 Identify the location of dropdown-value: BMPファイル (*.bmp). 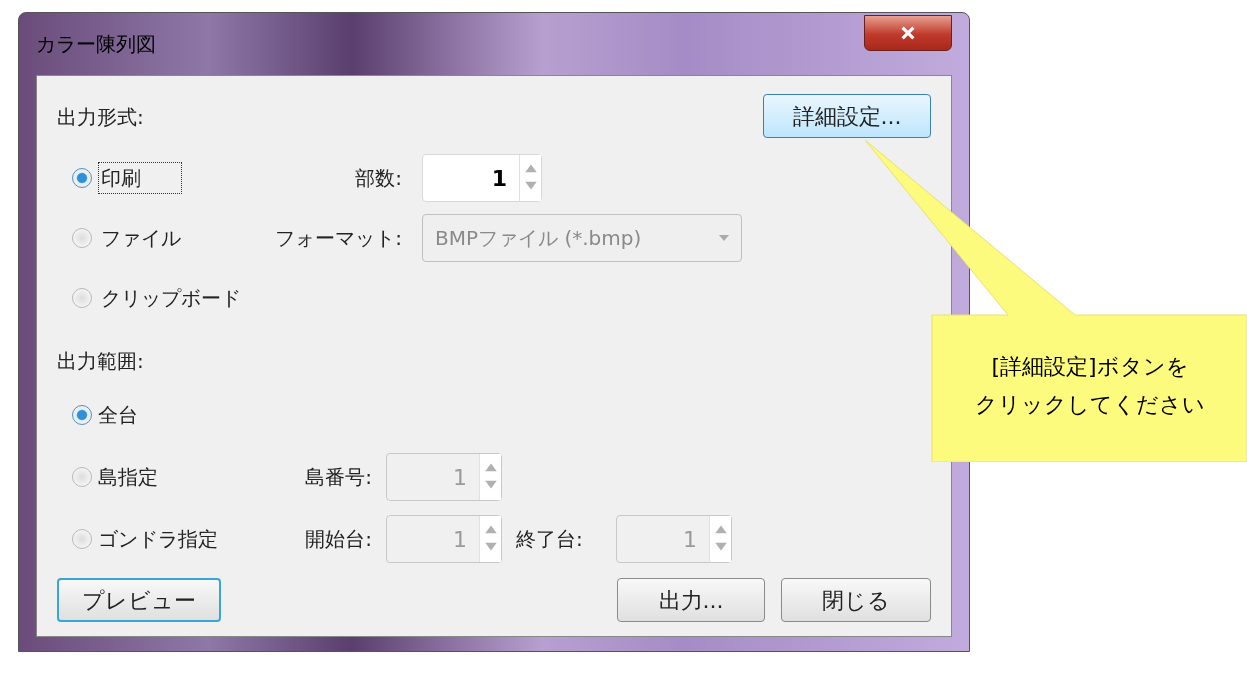
(538, 238).